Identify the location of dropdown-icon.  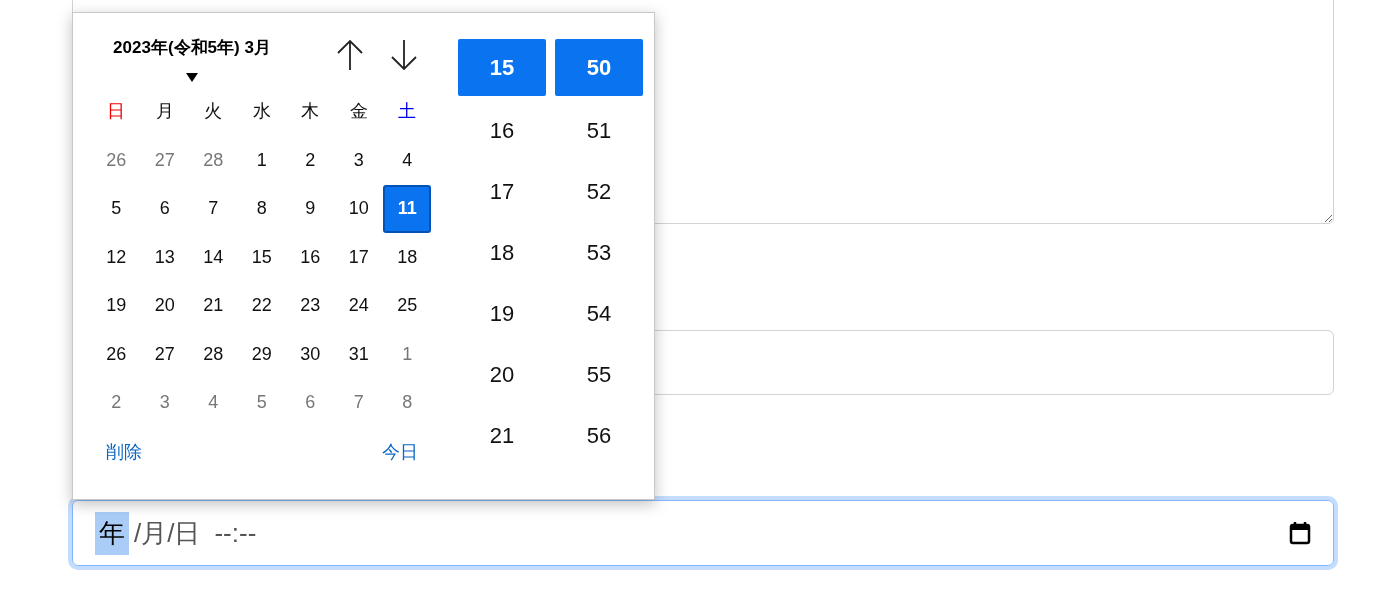
(192, 77).